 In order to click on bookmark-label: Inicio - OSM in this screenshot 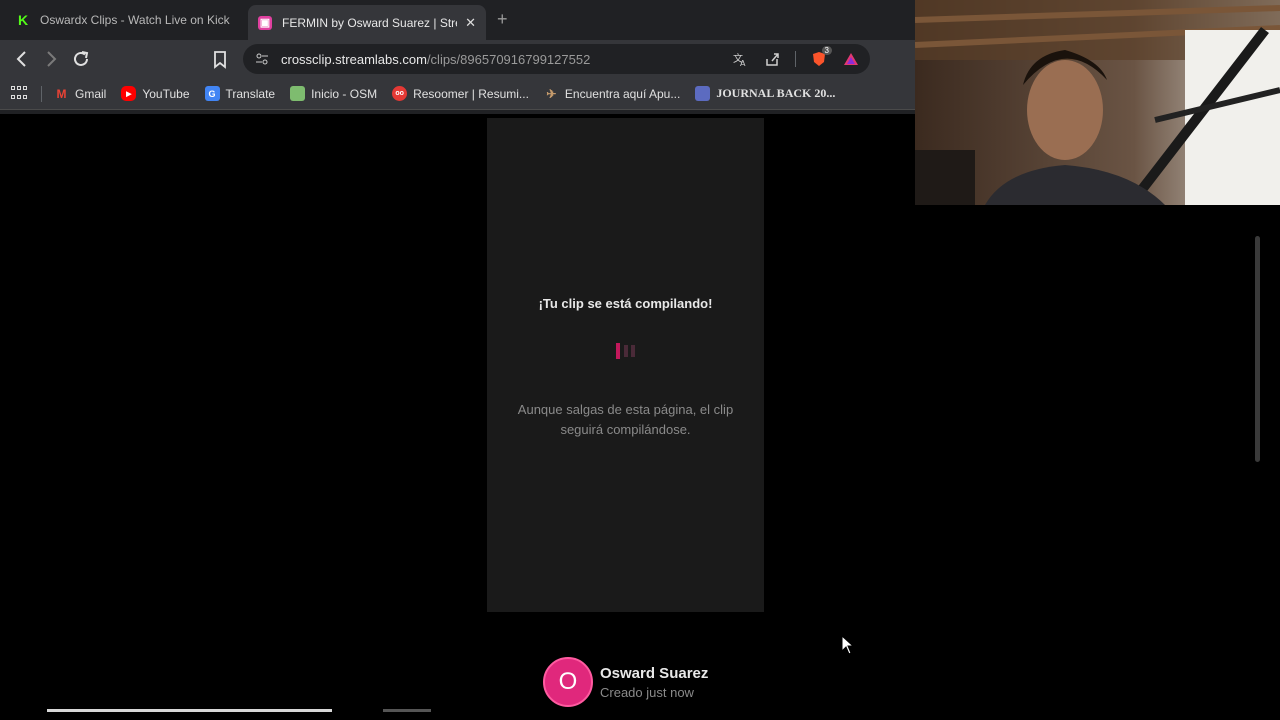, I will do `click(344, 93)`.